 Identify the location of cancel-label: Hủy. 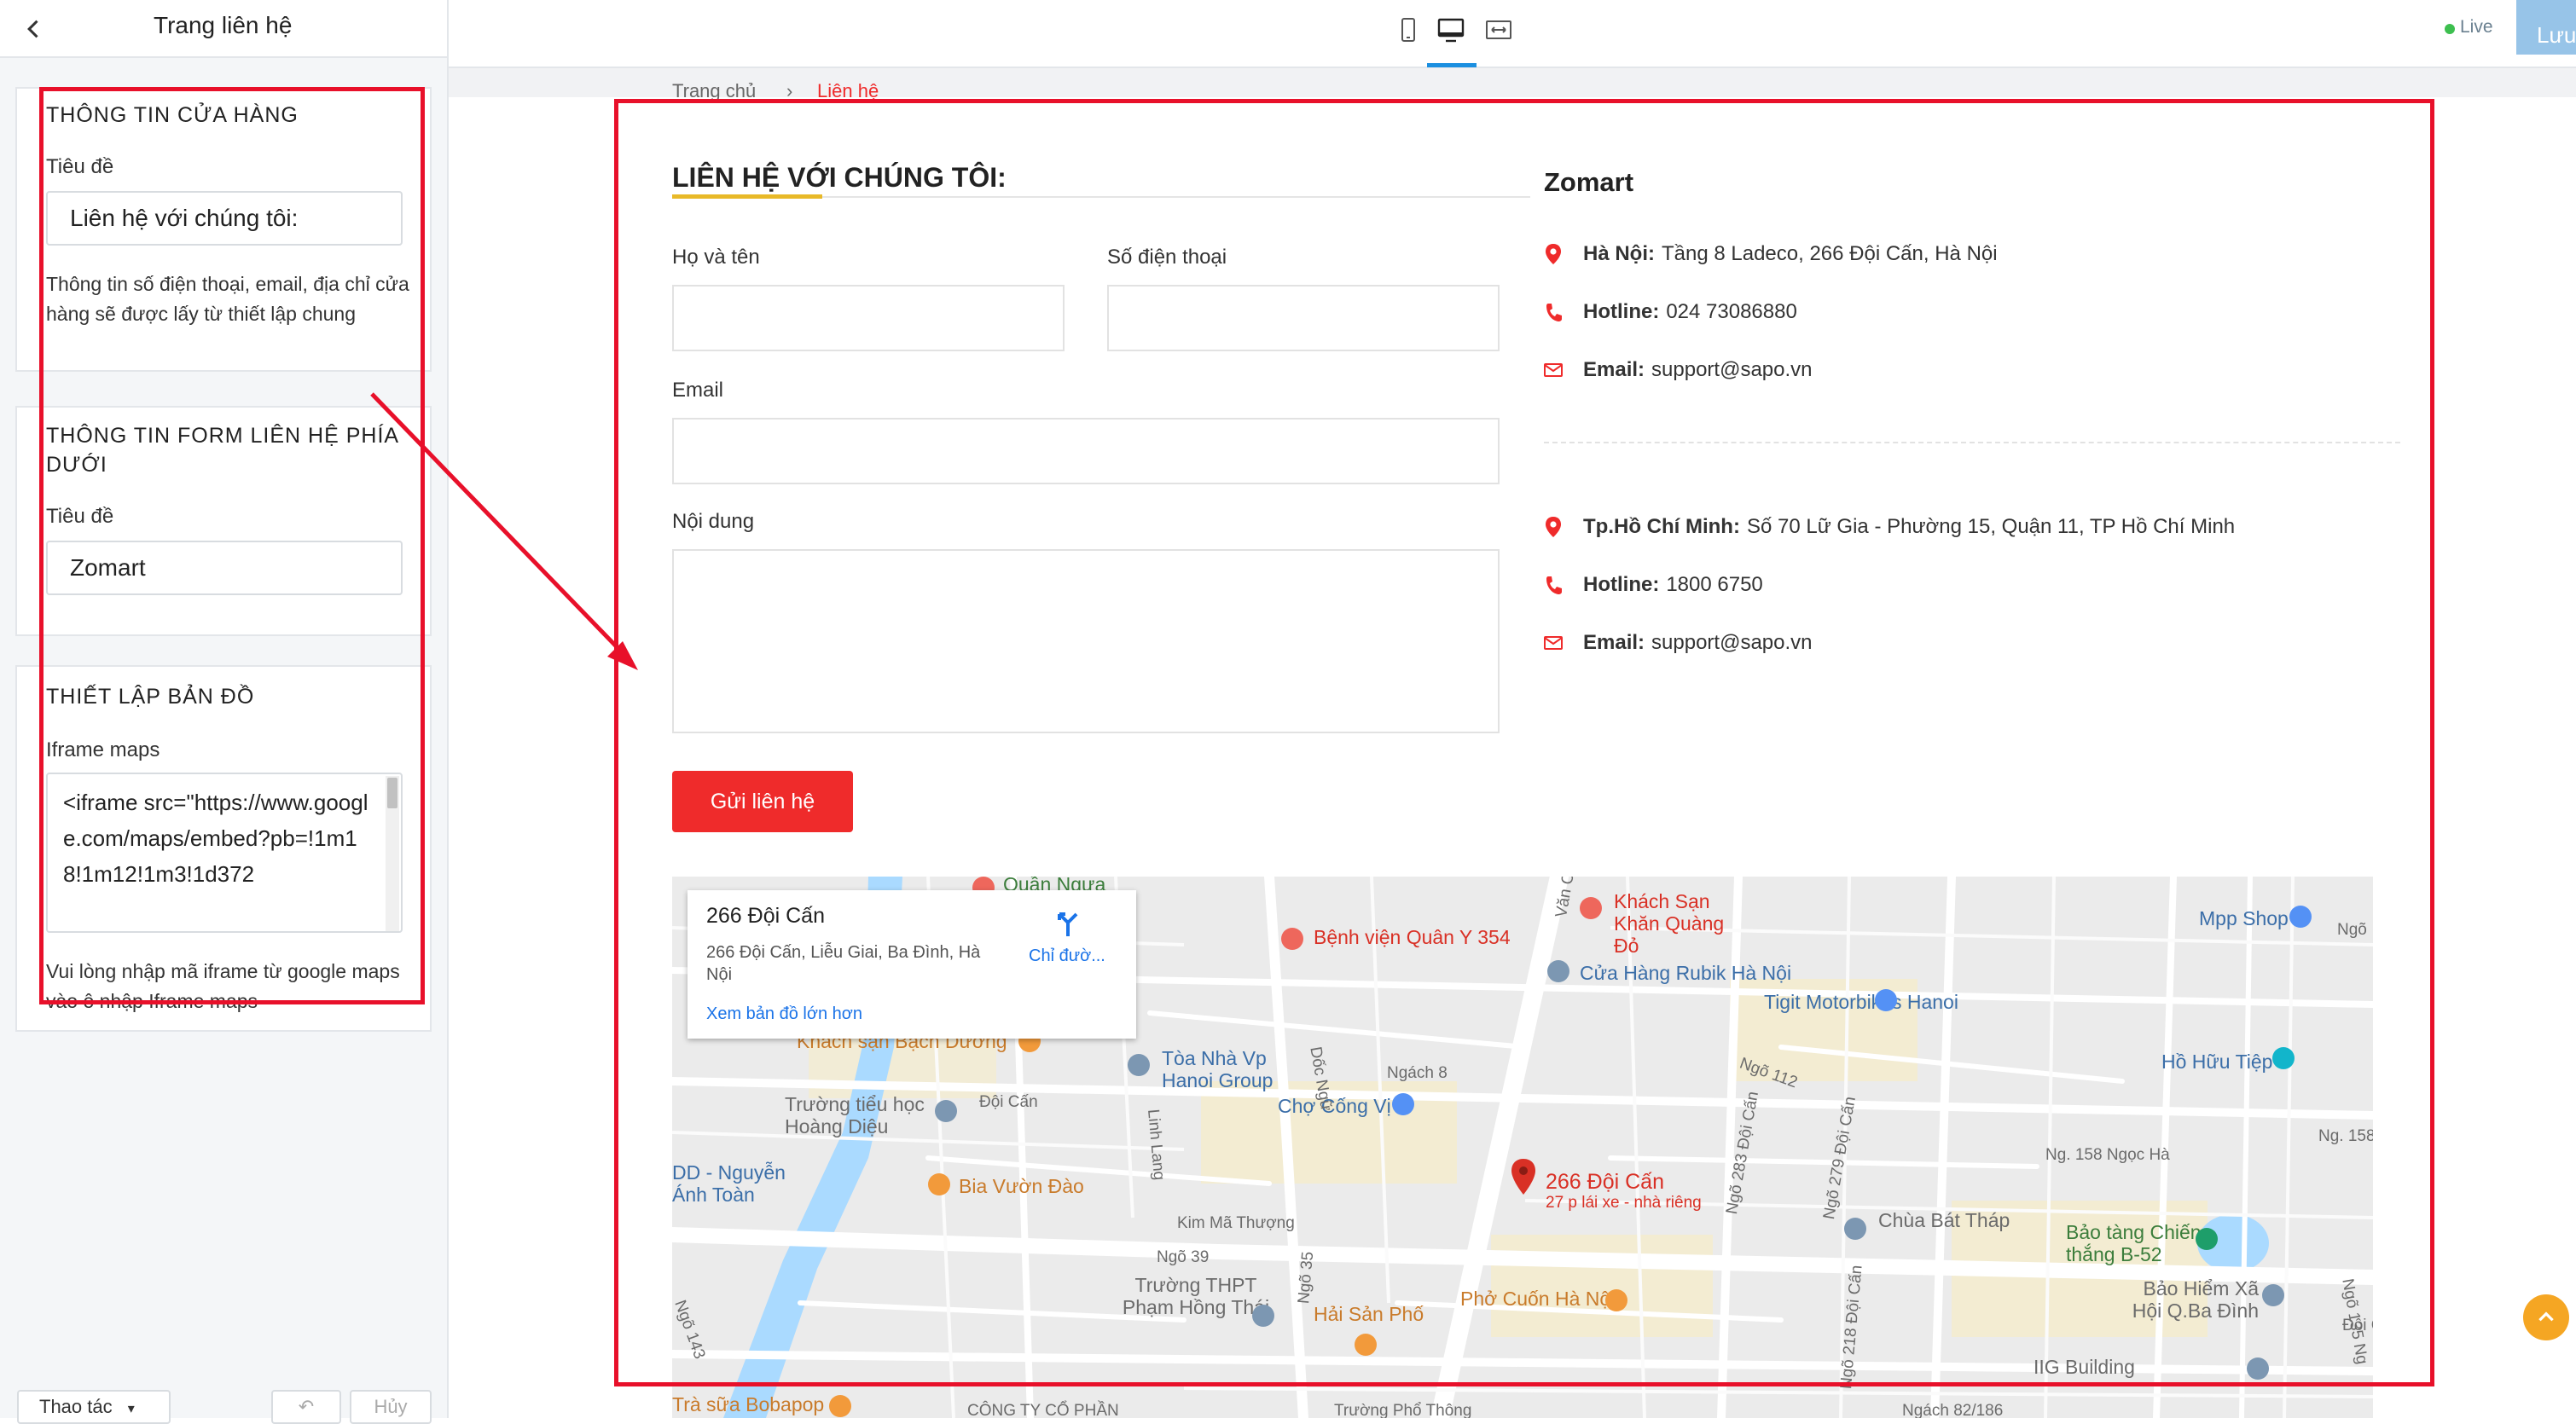
(391, 1406).